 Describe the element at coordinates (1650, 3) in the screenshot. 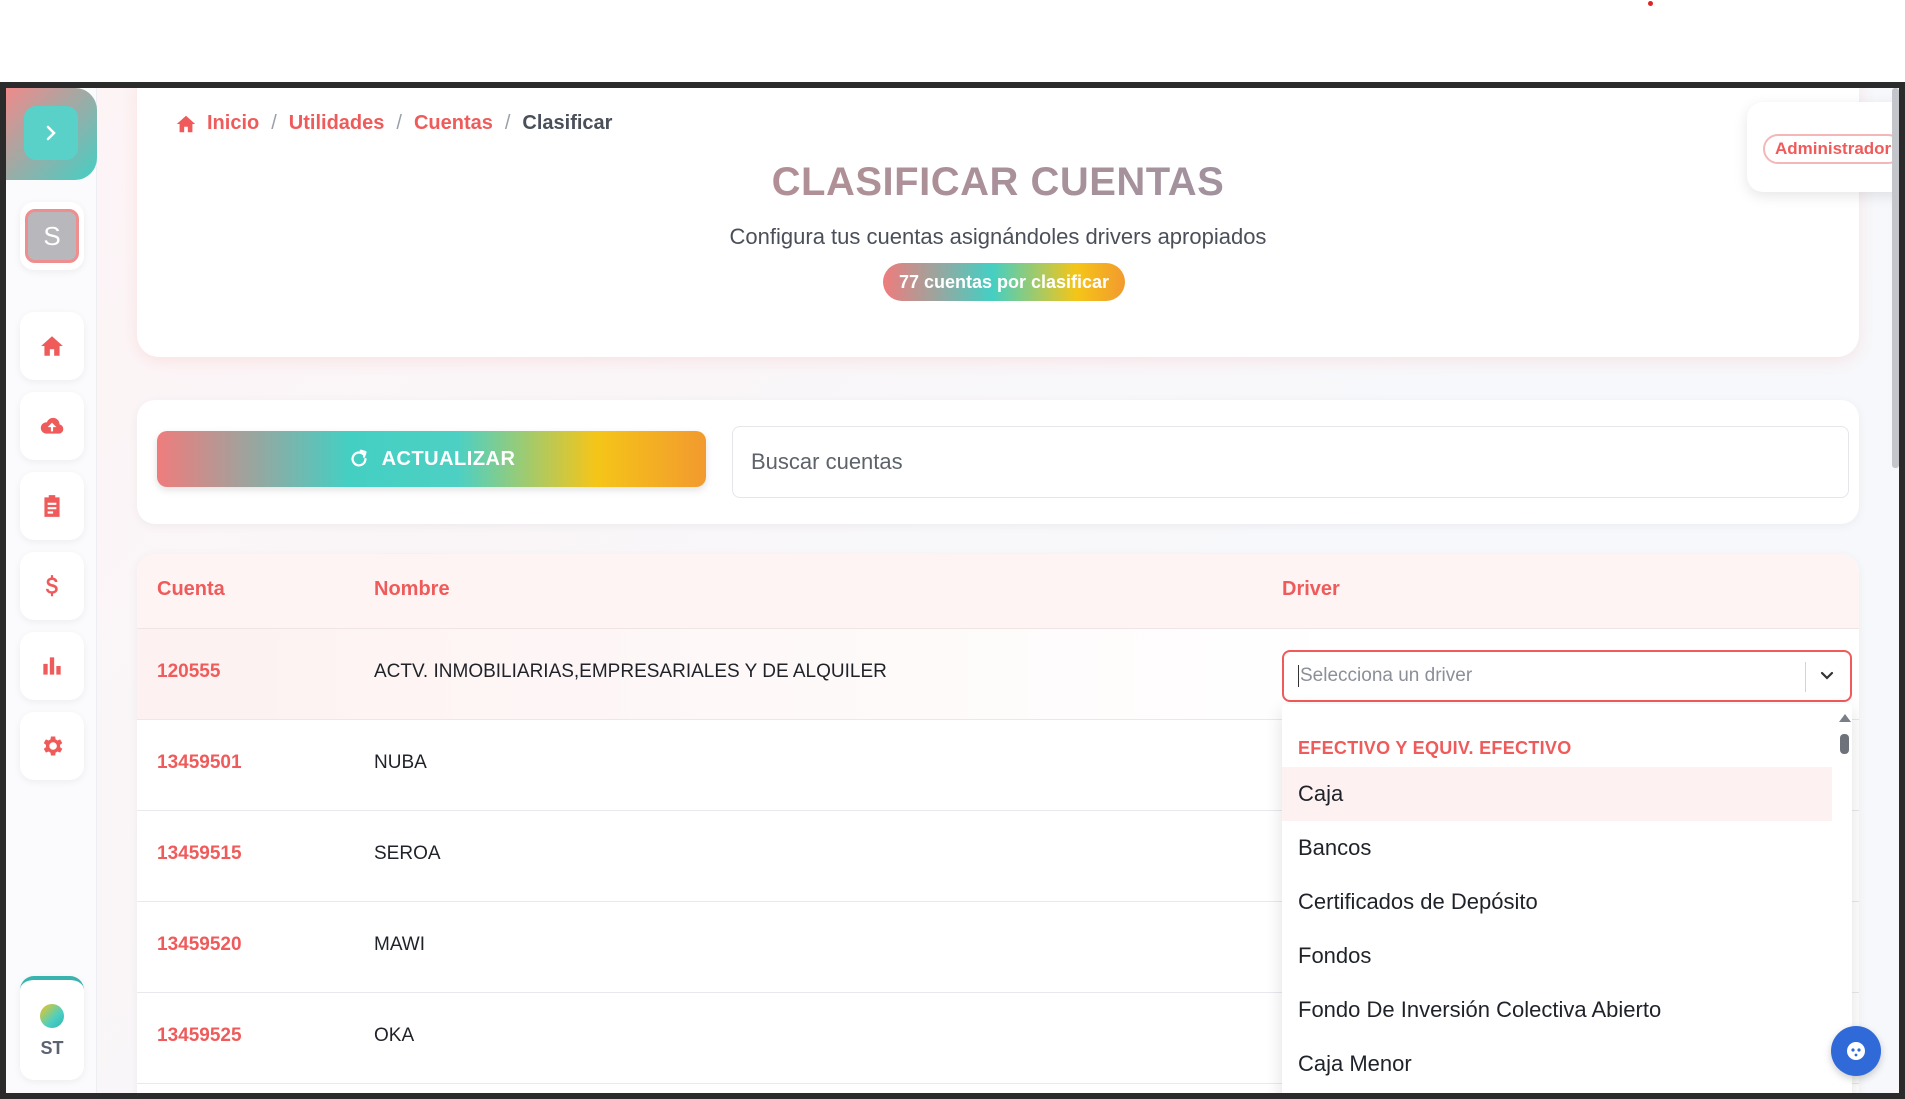

I see `notification-dot` at that location.